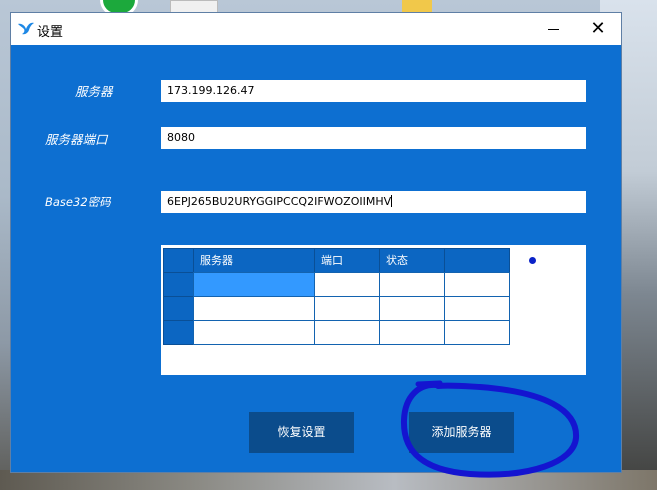 The height and width of the screenshot is (490, 657). What do you see at coordinates (26, 28) in the screenshot?
I see `bird-icon` at bounding box center [26, 28].